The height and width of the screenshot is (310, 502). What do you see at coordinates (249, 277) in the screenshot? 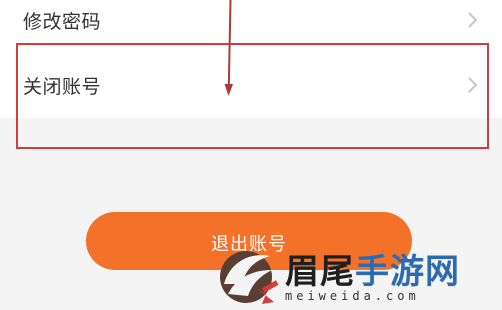
I see `watermark-logo-icon` at bounding box center [249, 277].